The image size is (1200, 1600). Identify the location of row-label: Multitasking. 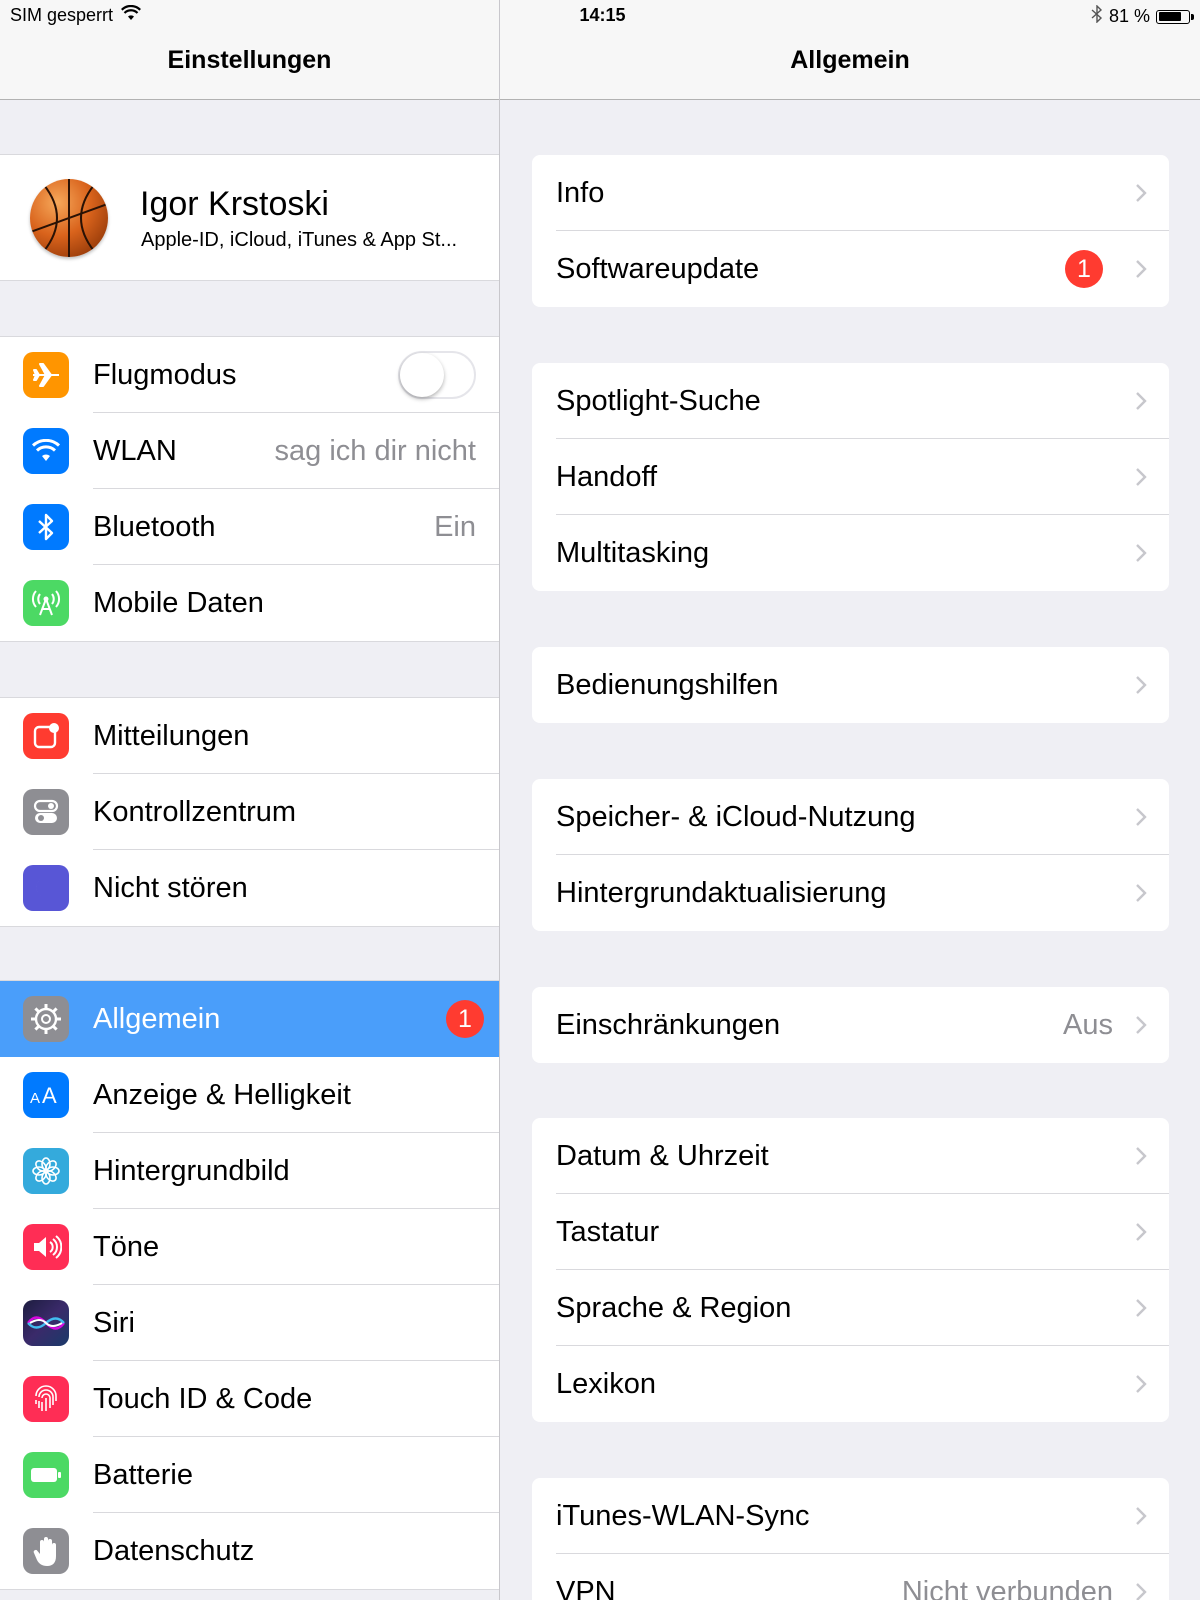
(633, 553).